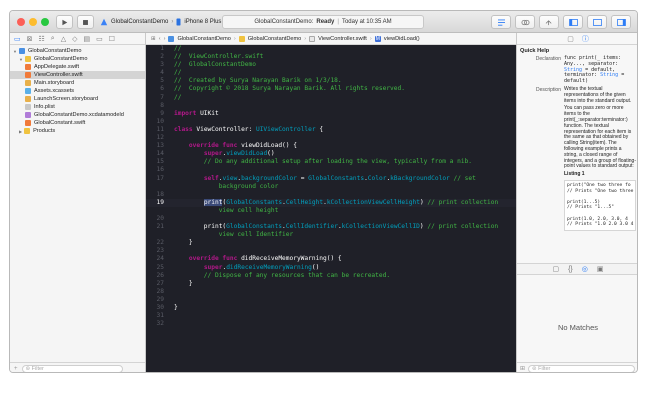  I want to click on code-line: 20, so click(331, 219).